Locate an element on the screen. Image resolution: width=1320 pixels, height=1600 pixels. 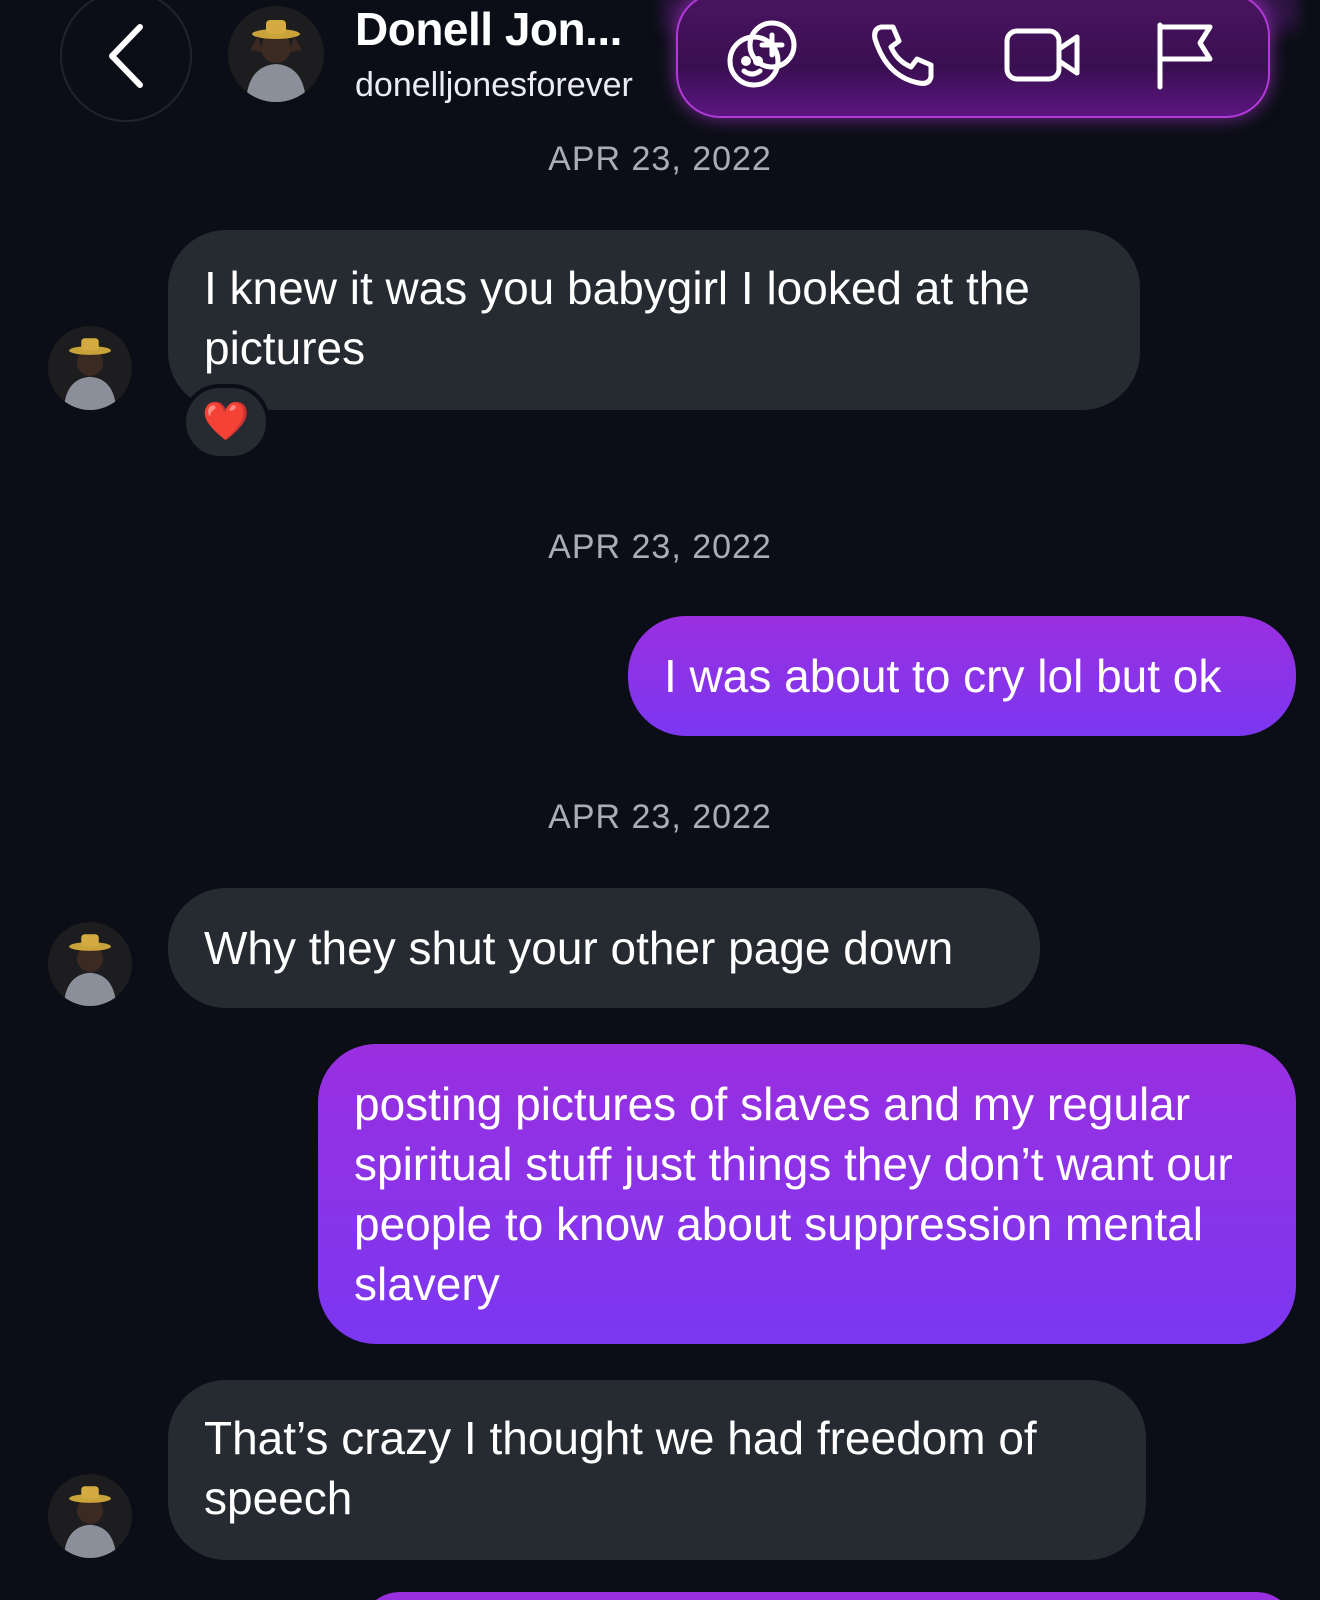
heart-reaction-icon: ❤️ is located at coordinates (226, 422).